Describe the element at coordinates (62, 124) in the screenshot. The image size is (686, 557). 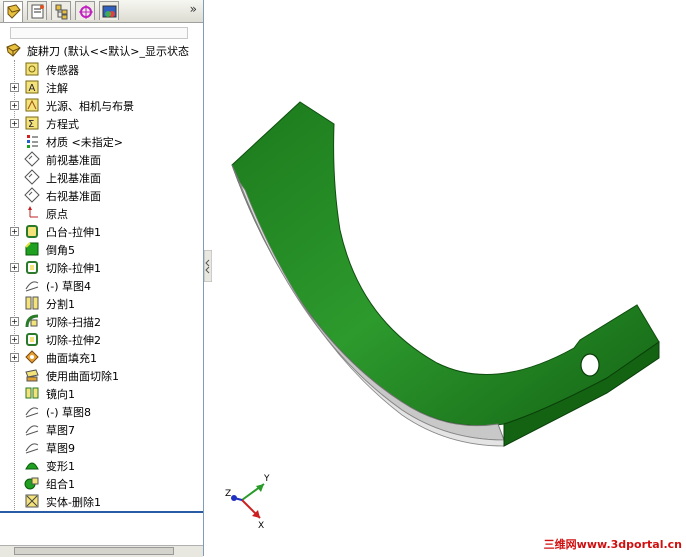
I see `tree-item-label: 方程式` at that location.